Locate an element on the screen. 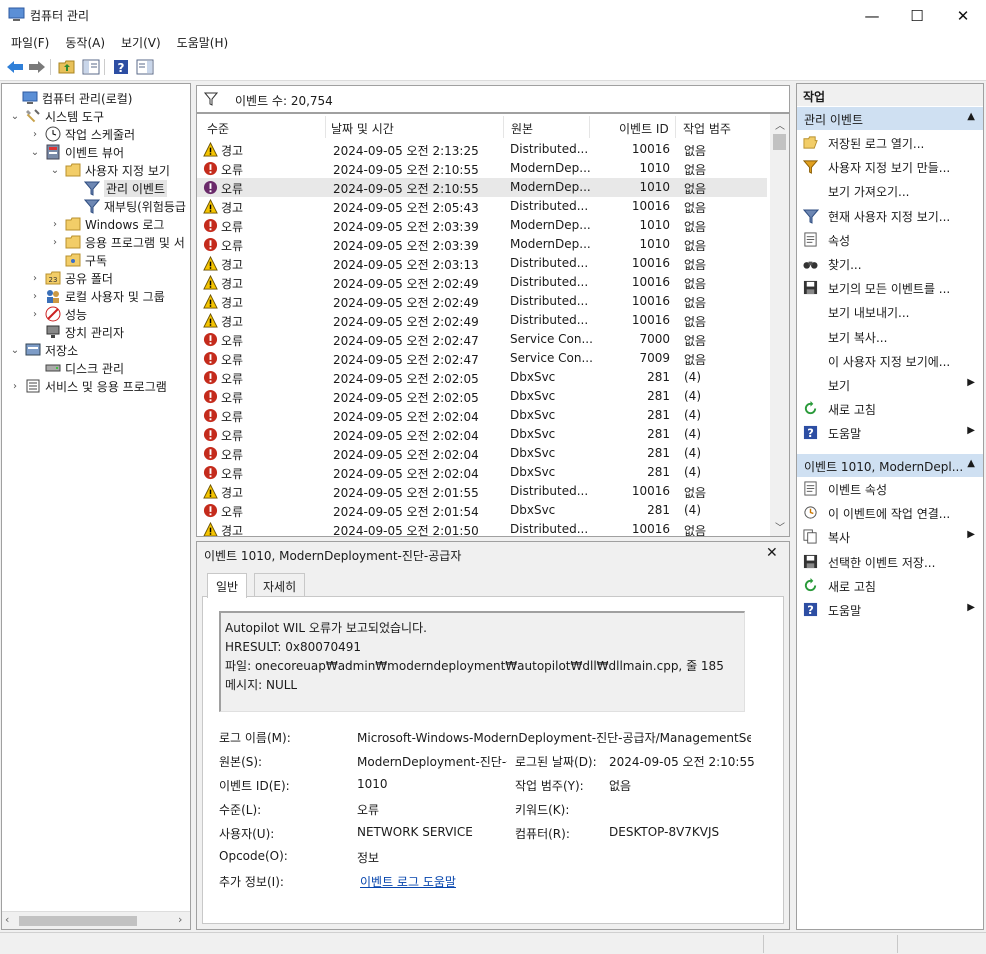 Image resolution: width=986 pixels, height=954 pixels. logged-value: 2024-09-05 오전 2:10:55 is located at coordinates (682, 761).